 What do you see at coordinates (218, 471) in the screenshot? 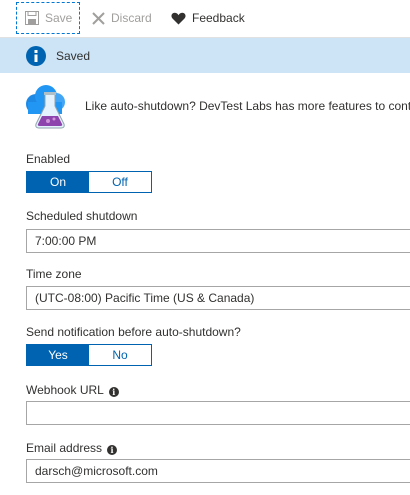
I see `email-address-input: darsch@microsoft.com` at bounding box center [218, 471].